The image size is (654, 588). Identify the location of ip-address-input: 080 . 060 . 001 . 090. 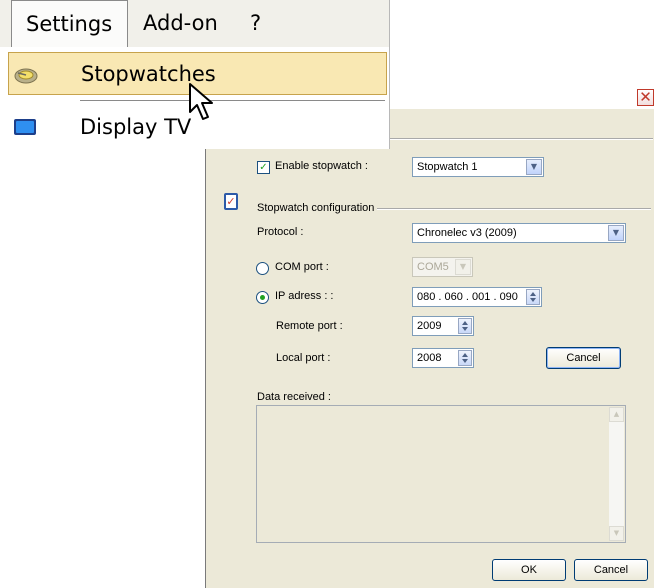
(477, 297).